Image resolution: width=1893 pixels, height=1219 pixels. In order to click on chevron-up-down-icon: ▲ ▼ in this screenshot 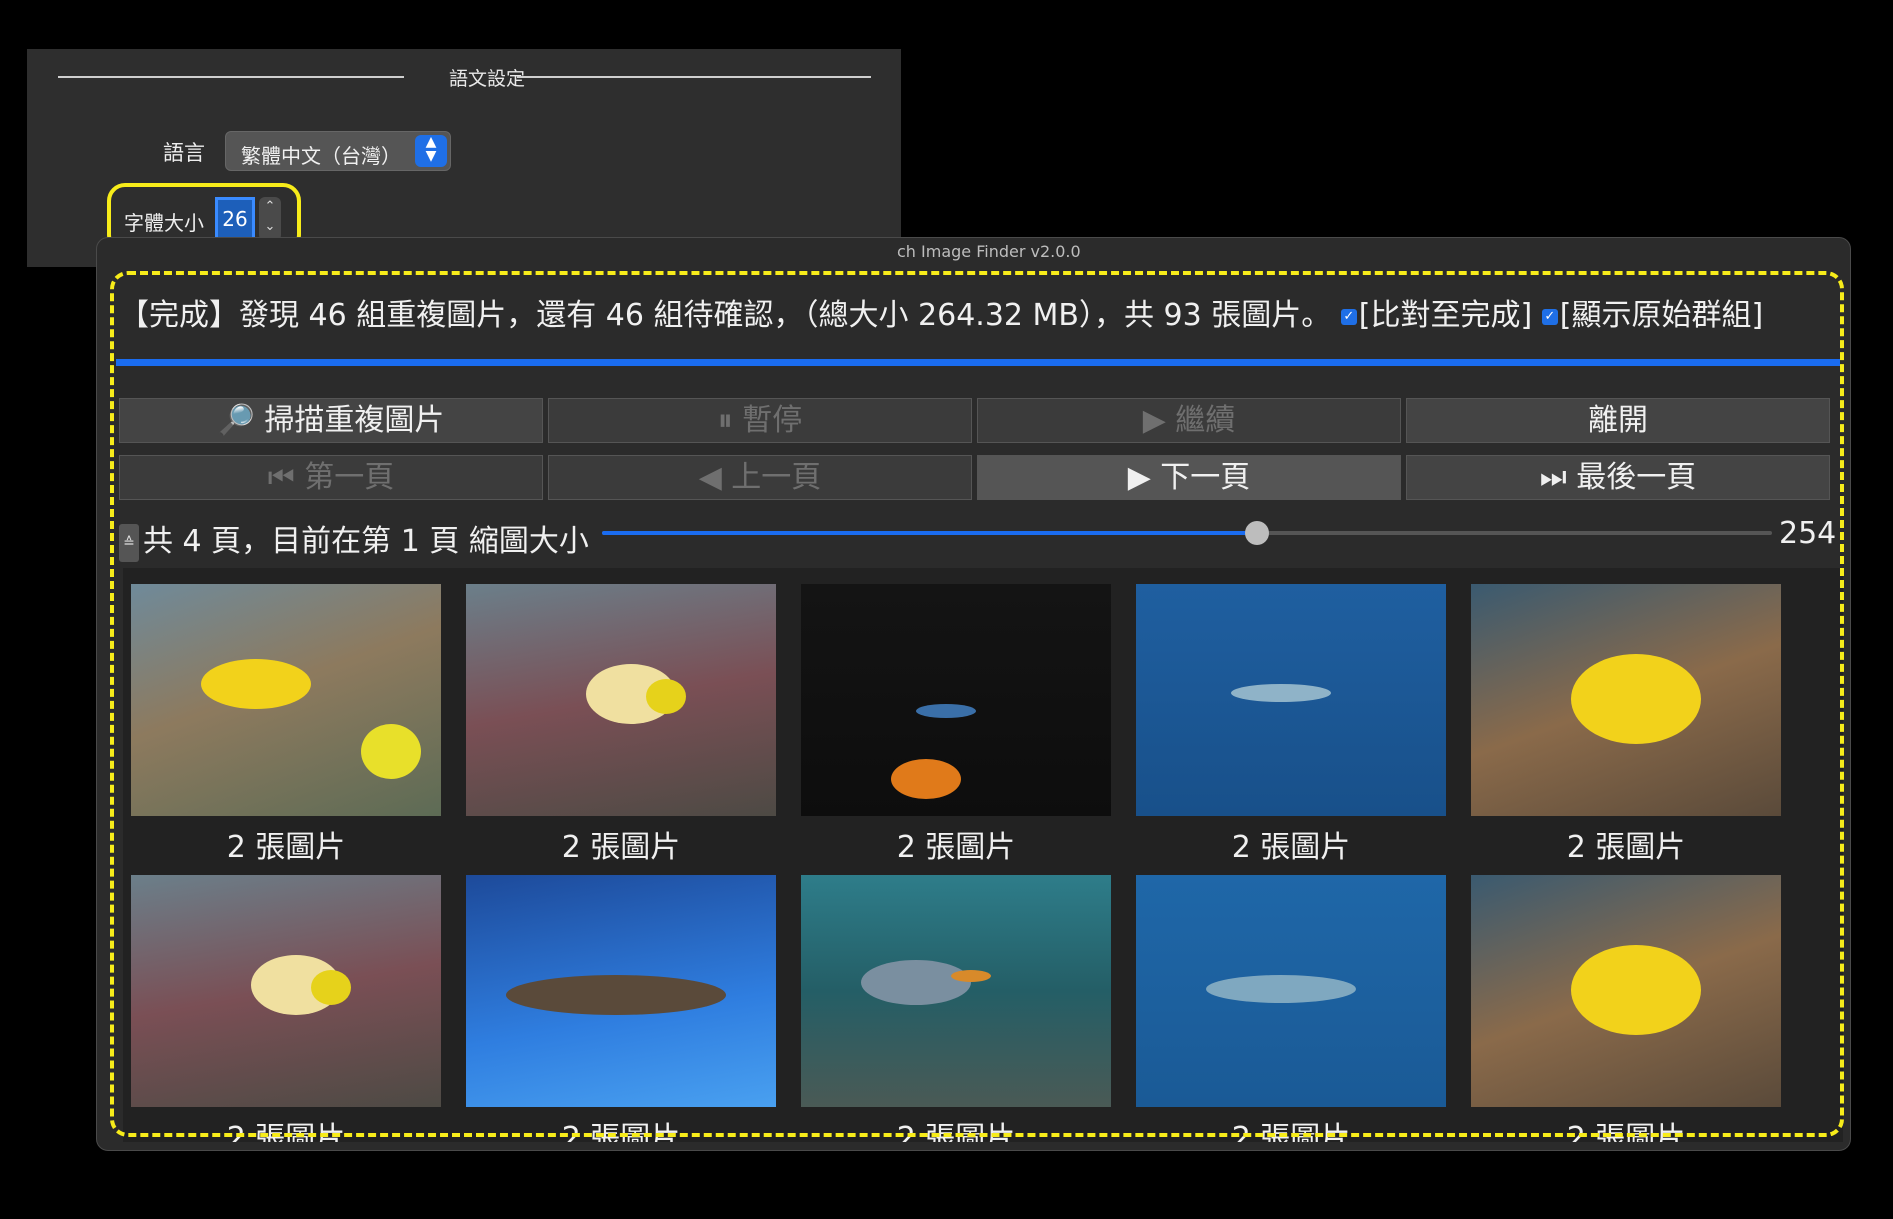, I will do `click(431, 151)`.